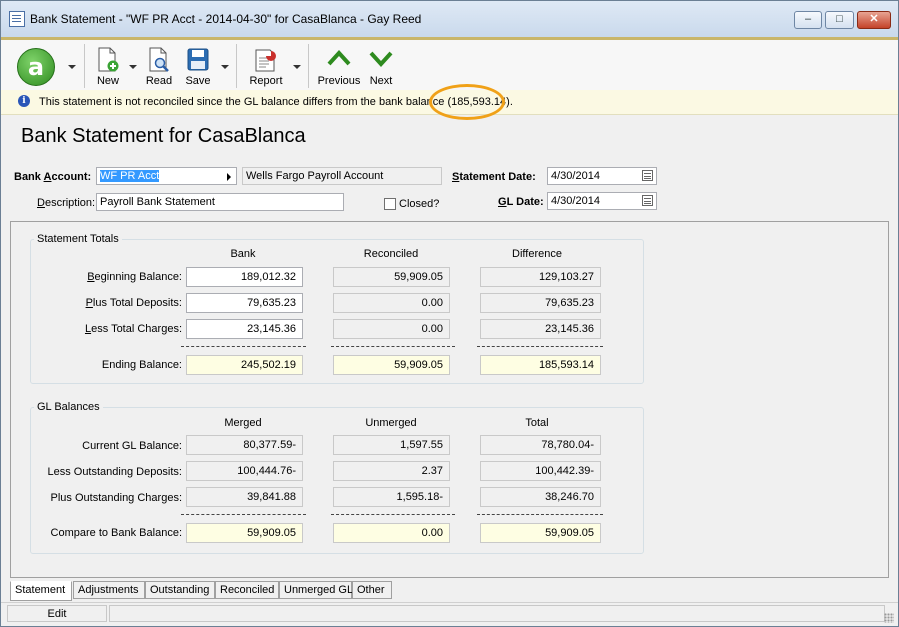  I want to click on report-icon, so click(265, 60).